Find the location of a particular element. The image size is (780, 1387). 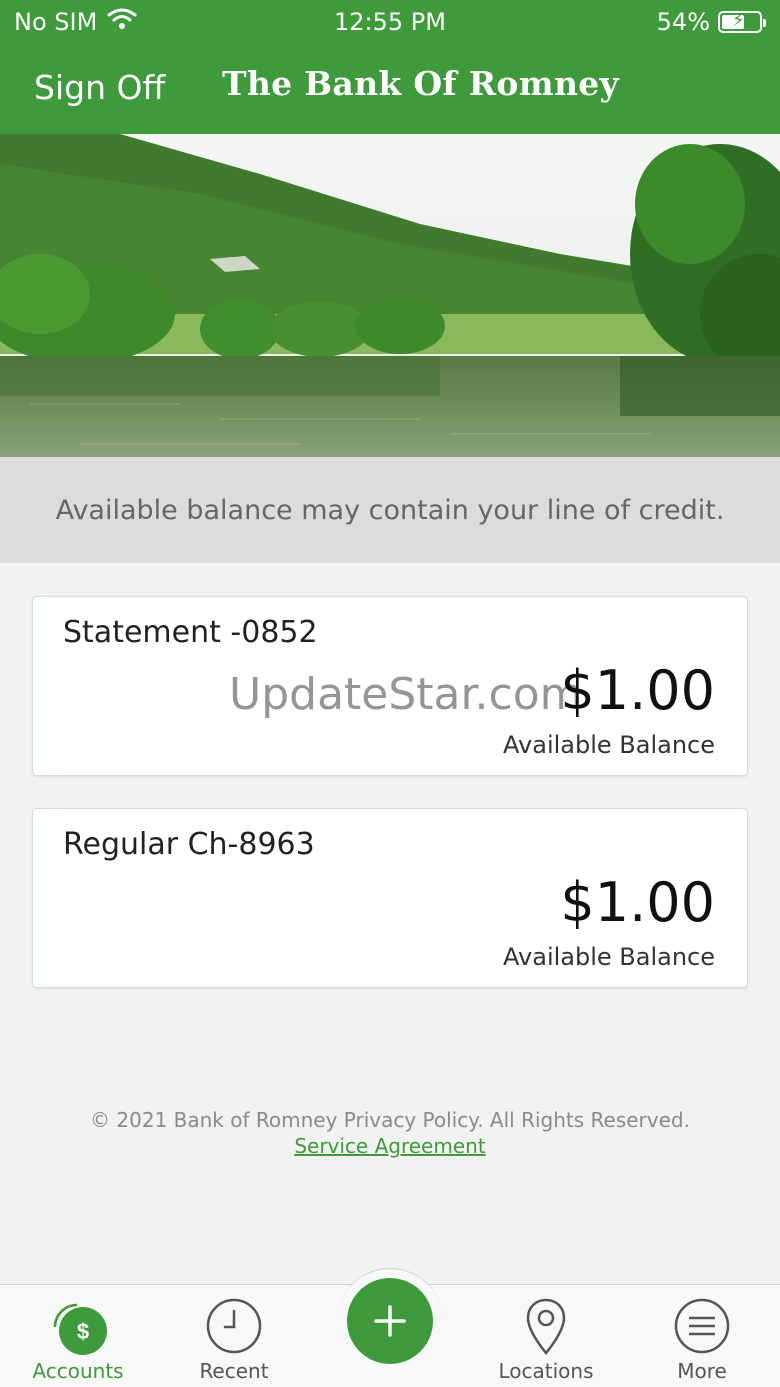

tab-label: More is located at coordinates (702, 1371).